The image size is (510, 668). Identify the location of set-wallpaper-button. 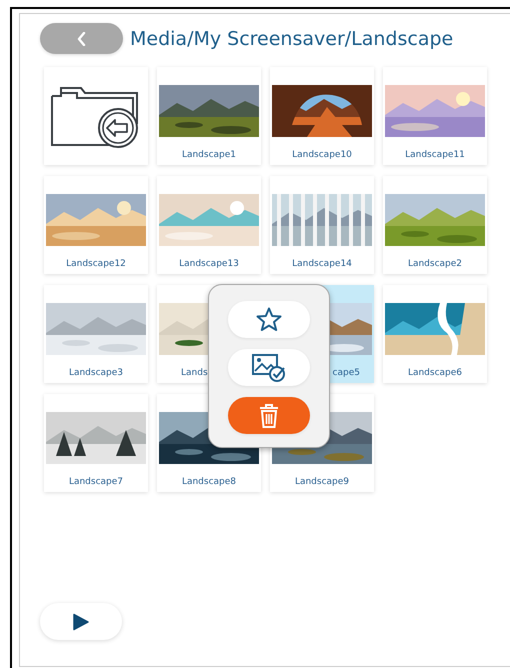
(269, 367).